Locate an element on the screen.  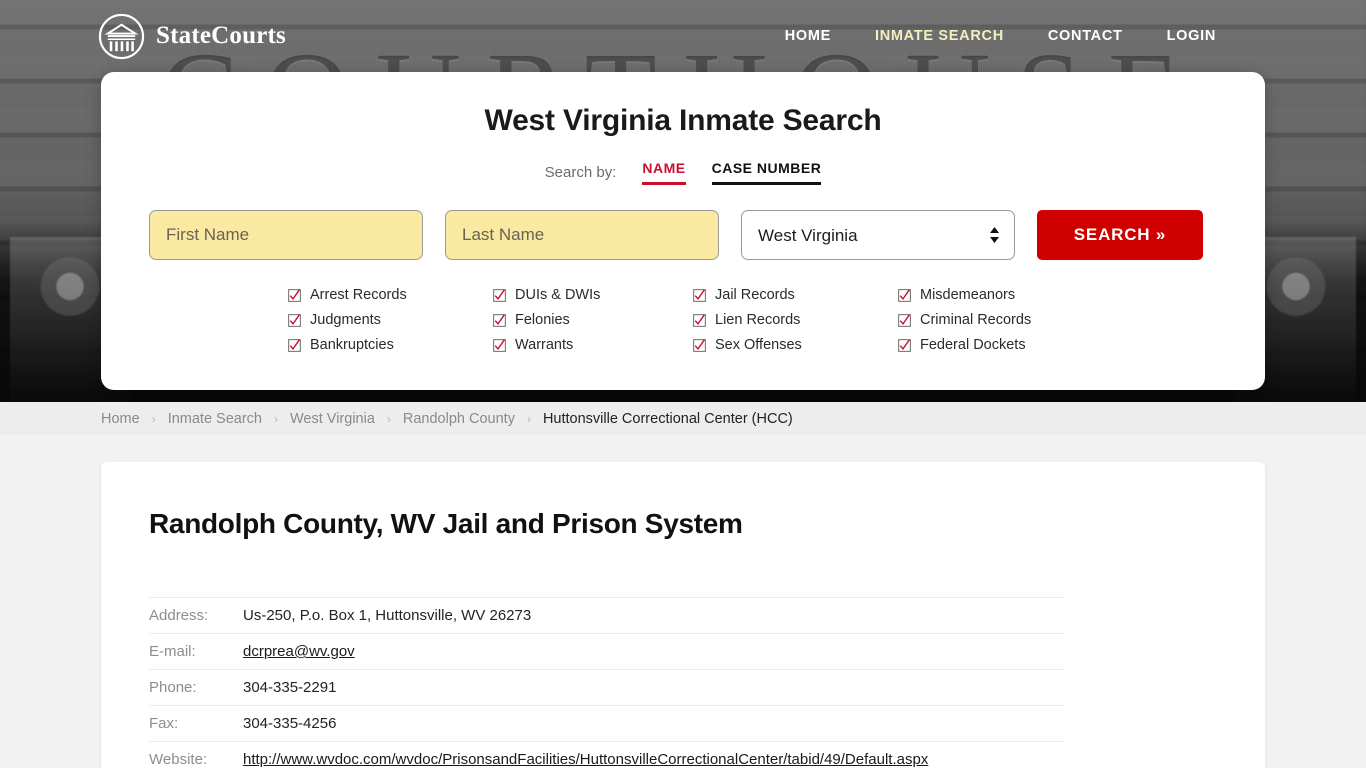
record-type-item: Misdemeanors is located at coordinates (993, 295).